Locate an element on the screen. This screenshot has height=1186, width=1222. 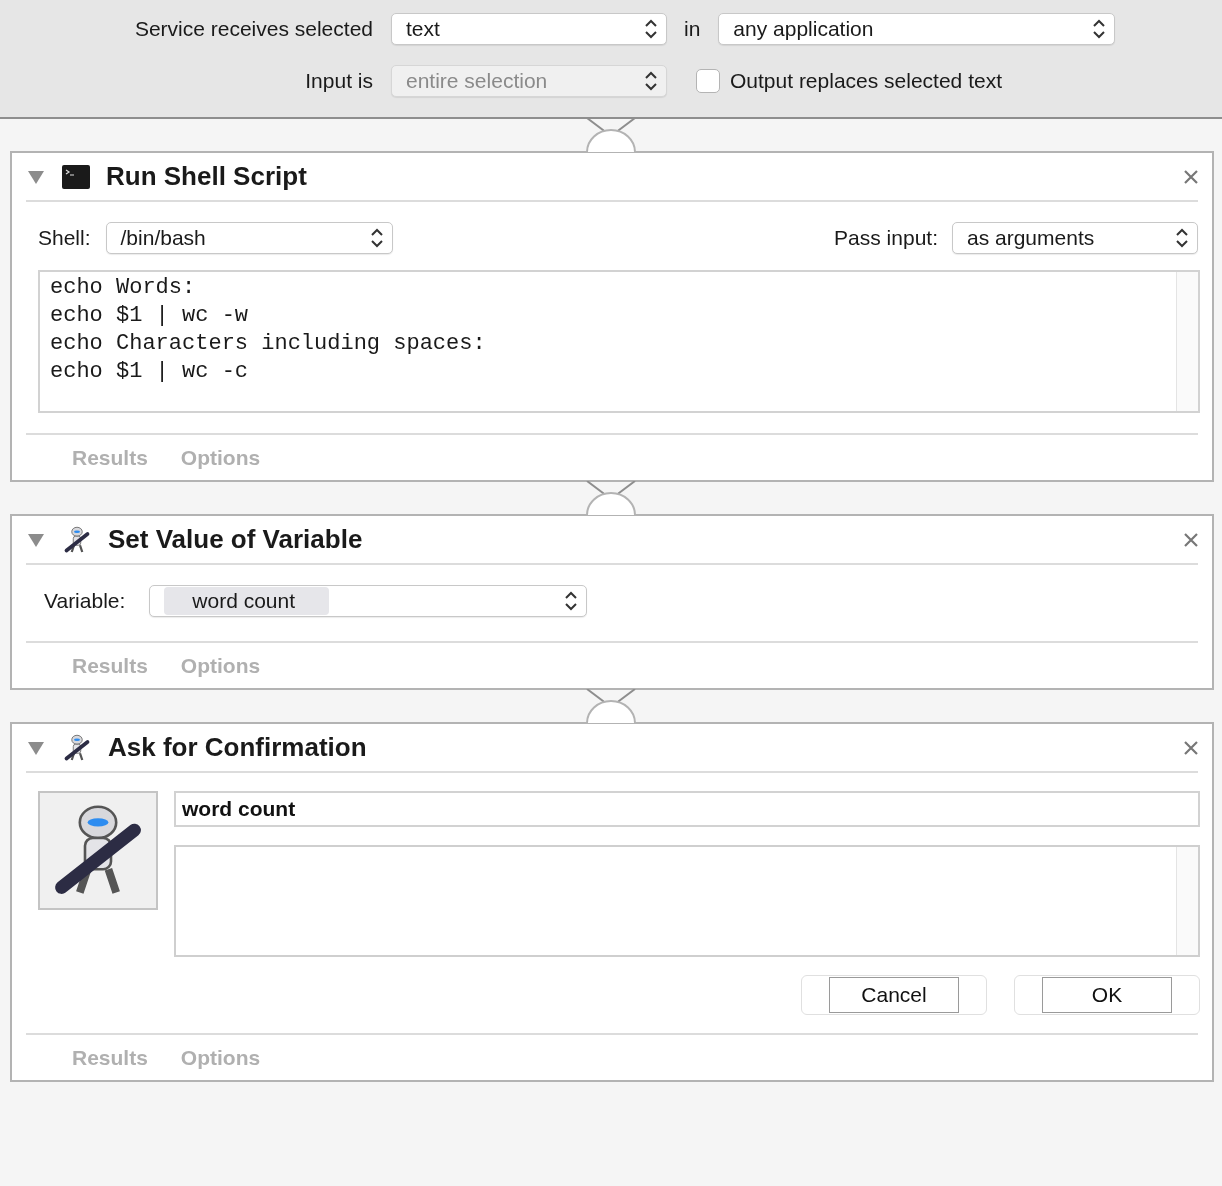
action-title: Run Shell Script is located at coordinates (207, 176).